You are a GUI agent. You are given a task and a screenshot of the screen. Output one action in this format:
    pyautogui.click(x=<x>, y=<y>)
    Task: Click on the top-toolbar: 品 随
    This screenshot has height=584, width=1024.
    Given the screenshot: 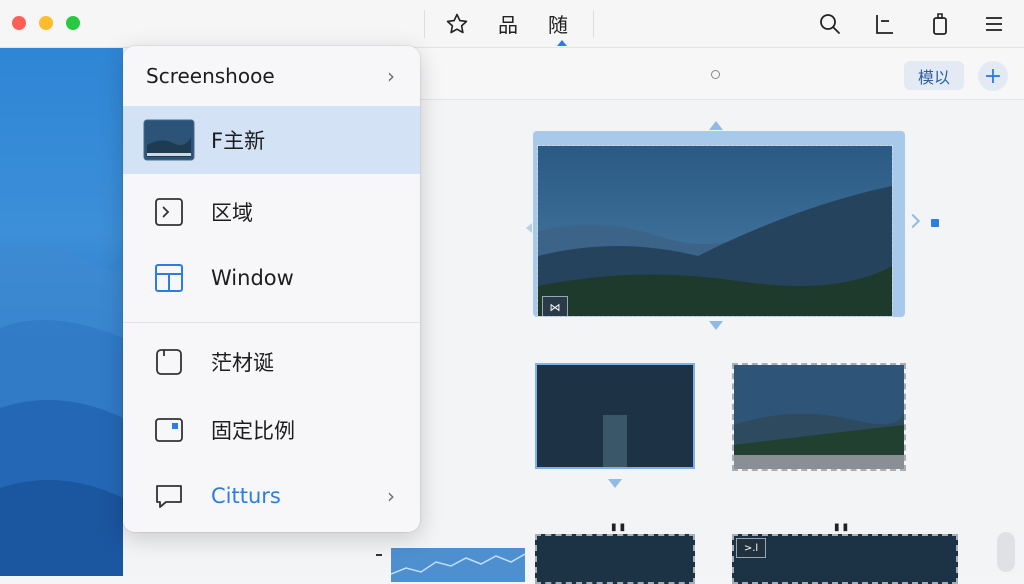 What is the action you would take?
    pyautogui.click(x=512, y=24)
    